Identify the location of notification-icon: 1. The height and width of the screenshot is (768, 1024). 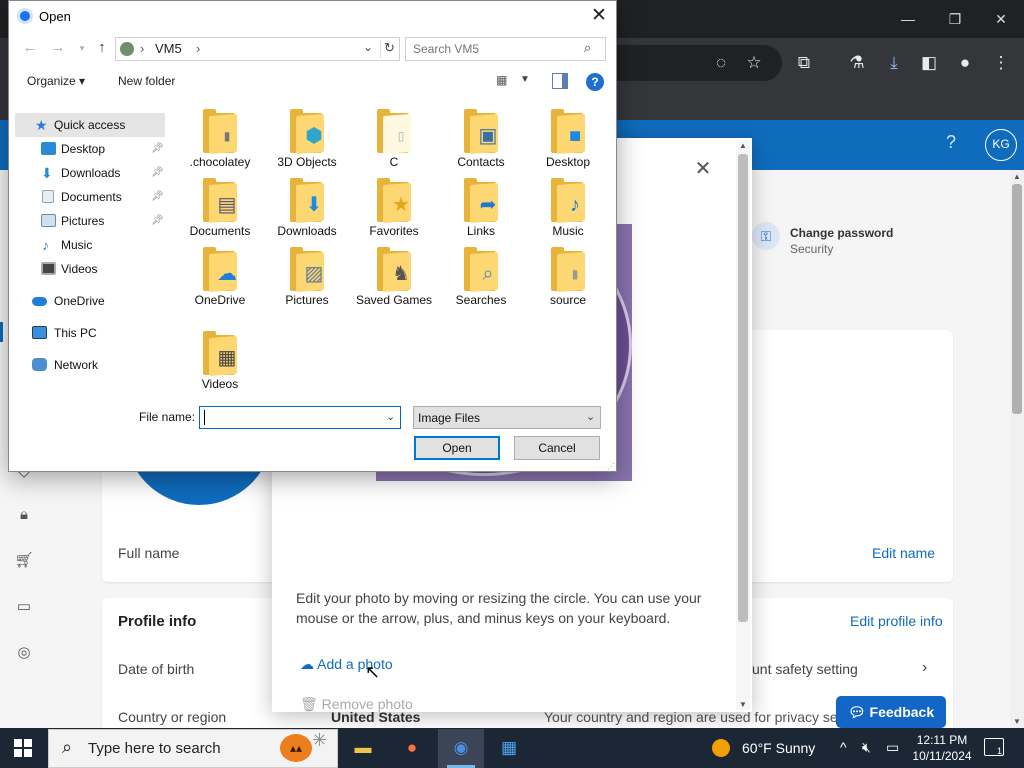
(994, 747).